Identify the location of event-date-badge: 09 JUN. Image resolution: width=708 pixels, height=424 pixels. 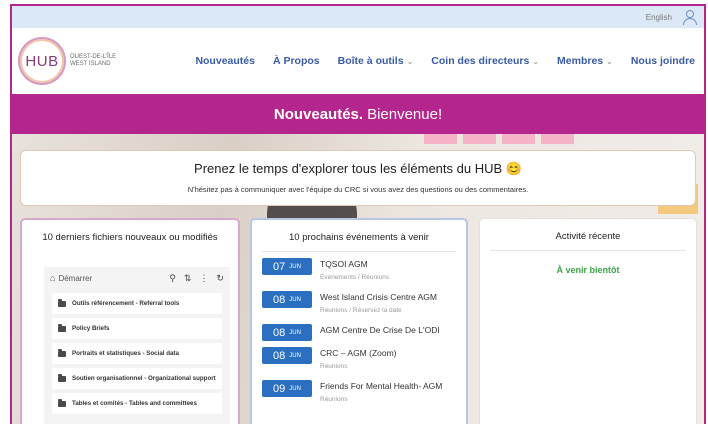
(287, 388).